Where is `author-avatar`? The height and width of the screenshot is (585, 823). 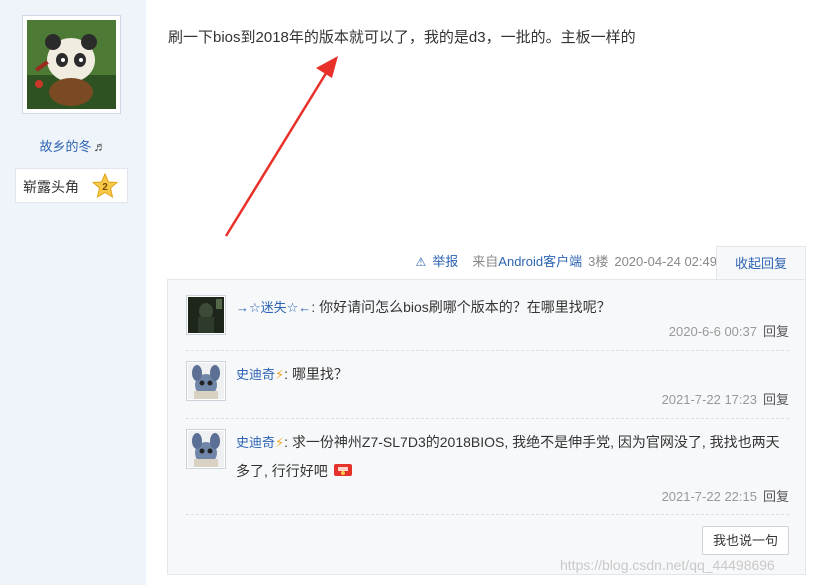
author-avatar is located at coordinates (71, 64).